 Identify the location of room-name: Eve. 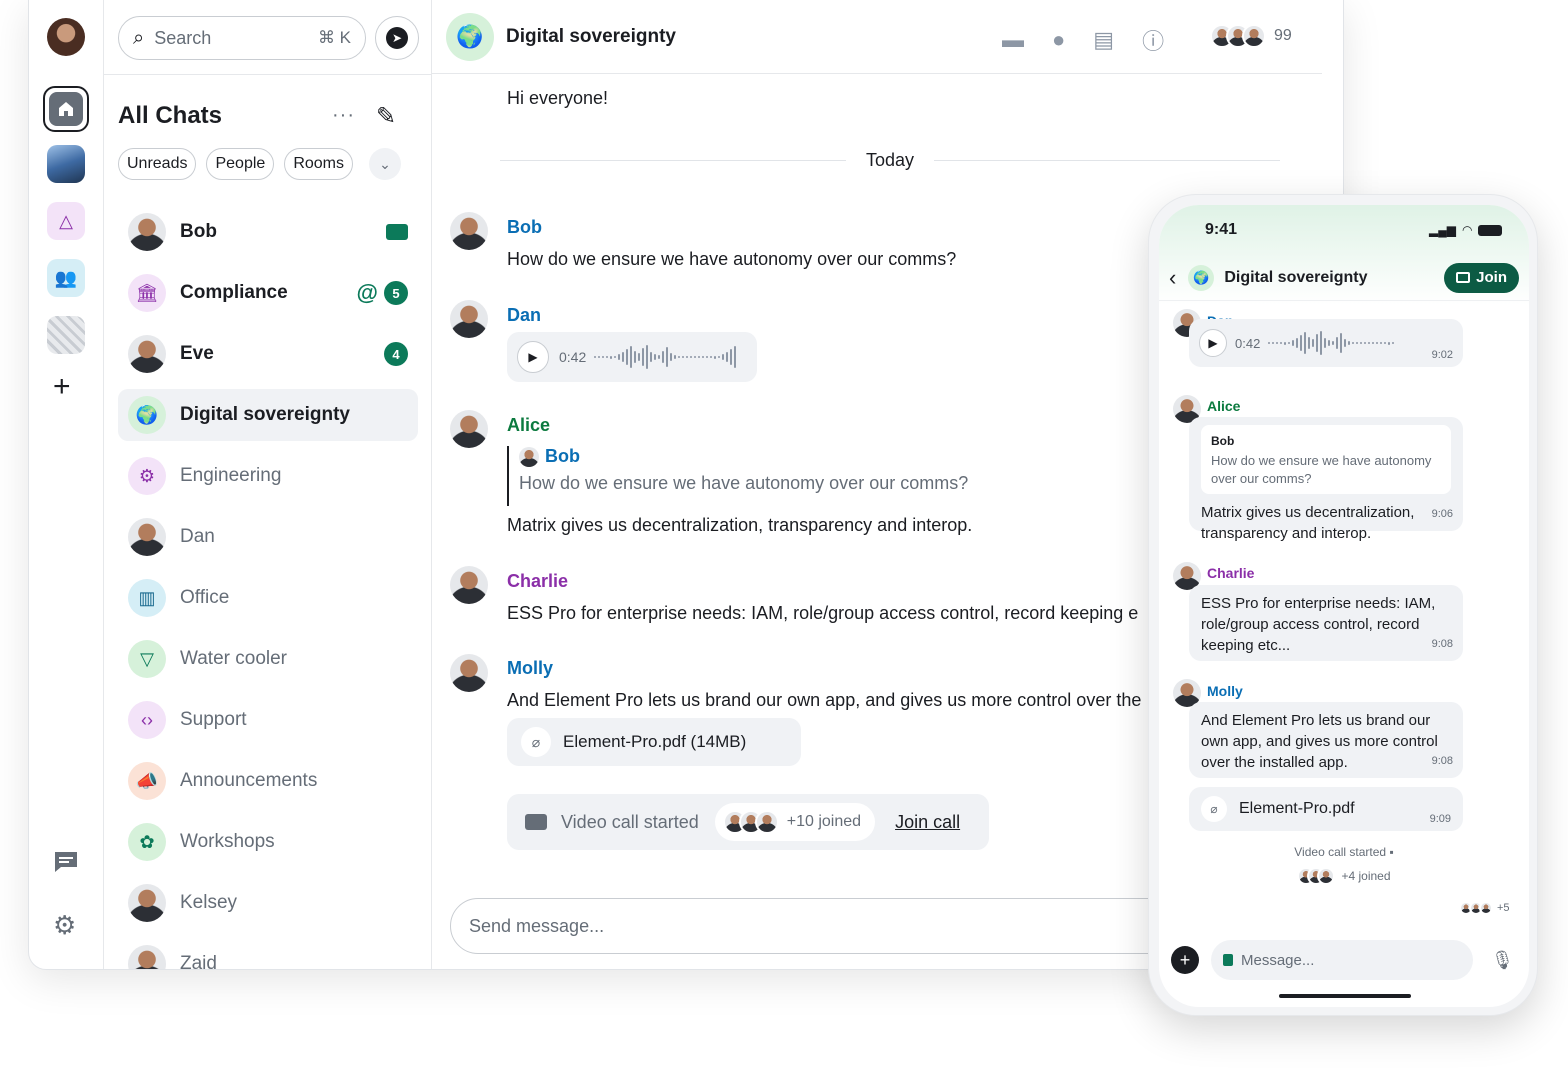
(197, 353).